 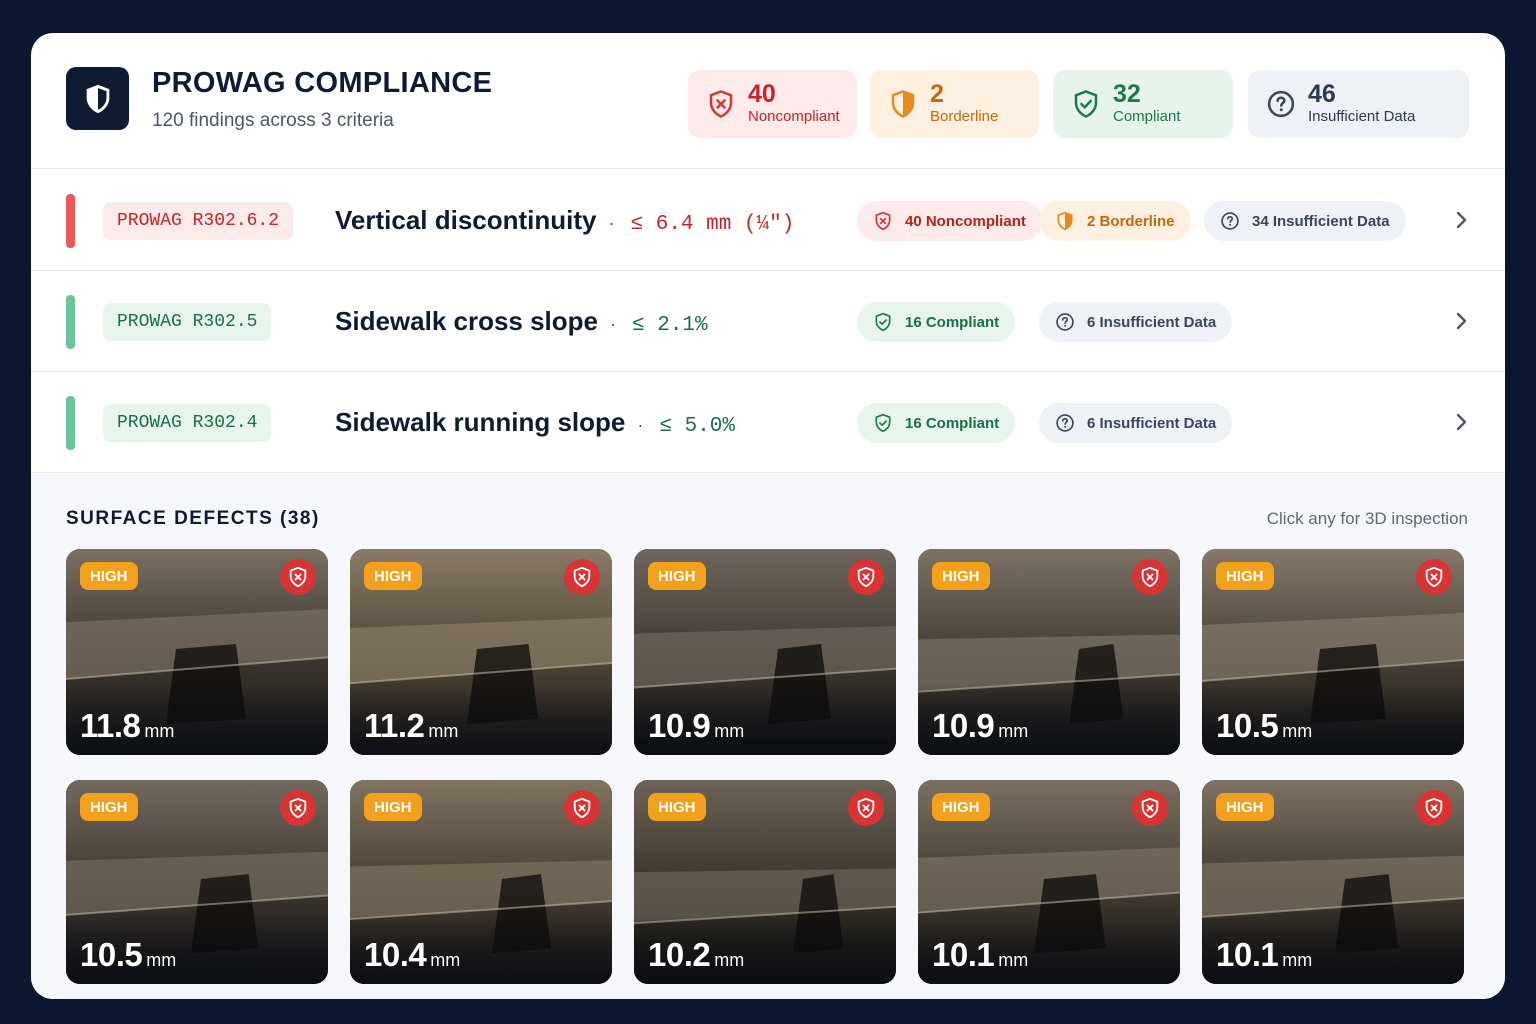 I want to click on rule-title: Vertical discontinuity · ≤ 6.4 mm (¼"), so click(x=564, y=220).